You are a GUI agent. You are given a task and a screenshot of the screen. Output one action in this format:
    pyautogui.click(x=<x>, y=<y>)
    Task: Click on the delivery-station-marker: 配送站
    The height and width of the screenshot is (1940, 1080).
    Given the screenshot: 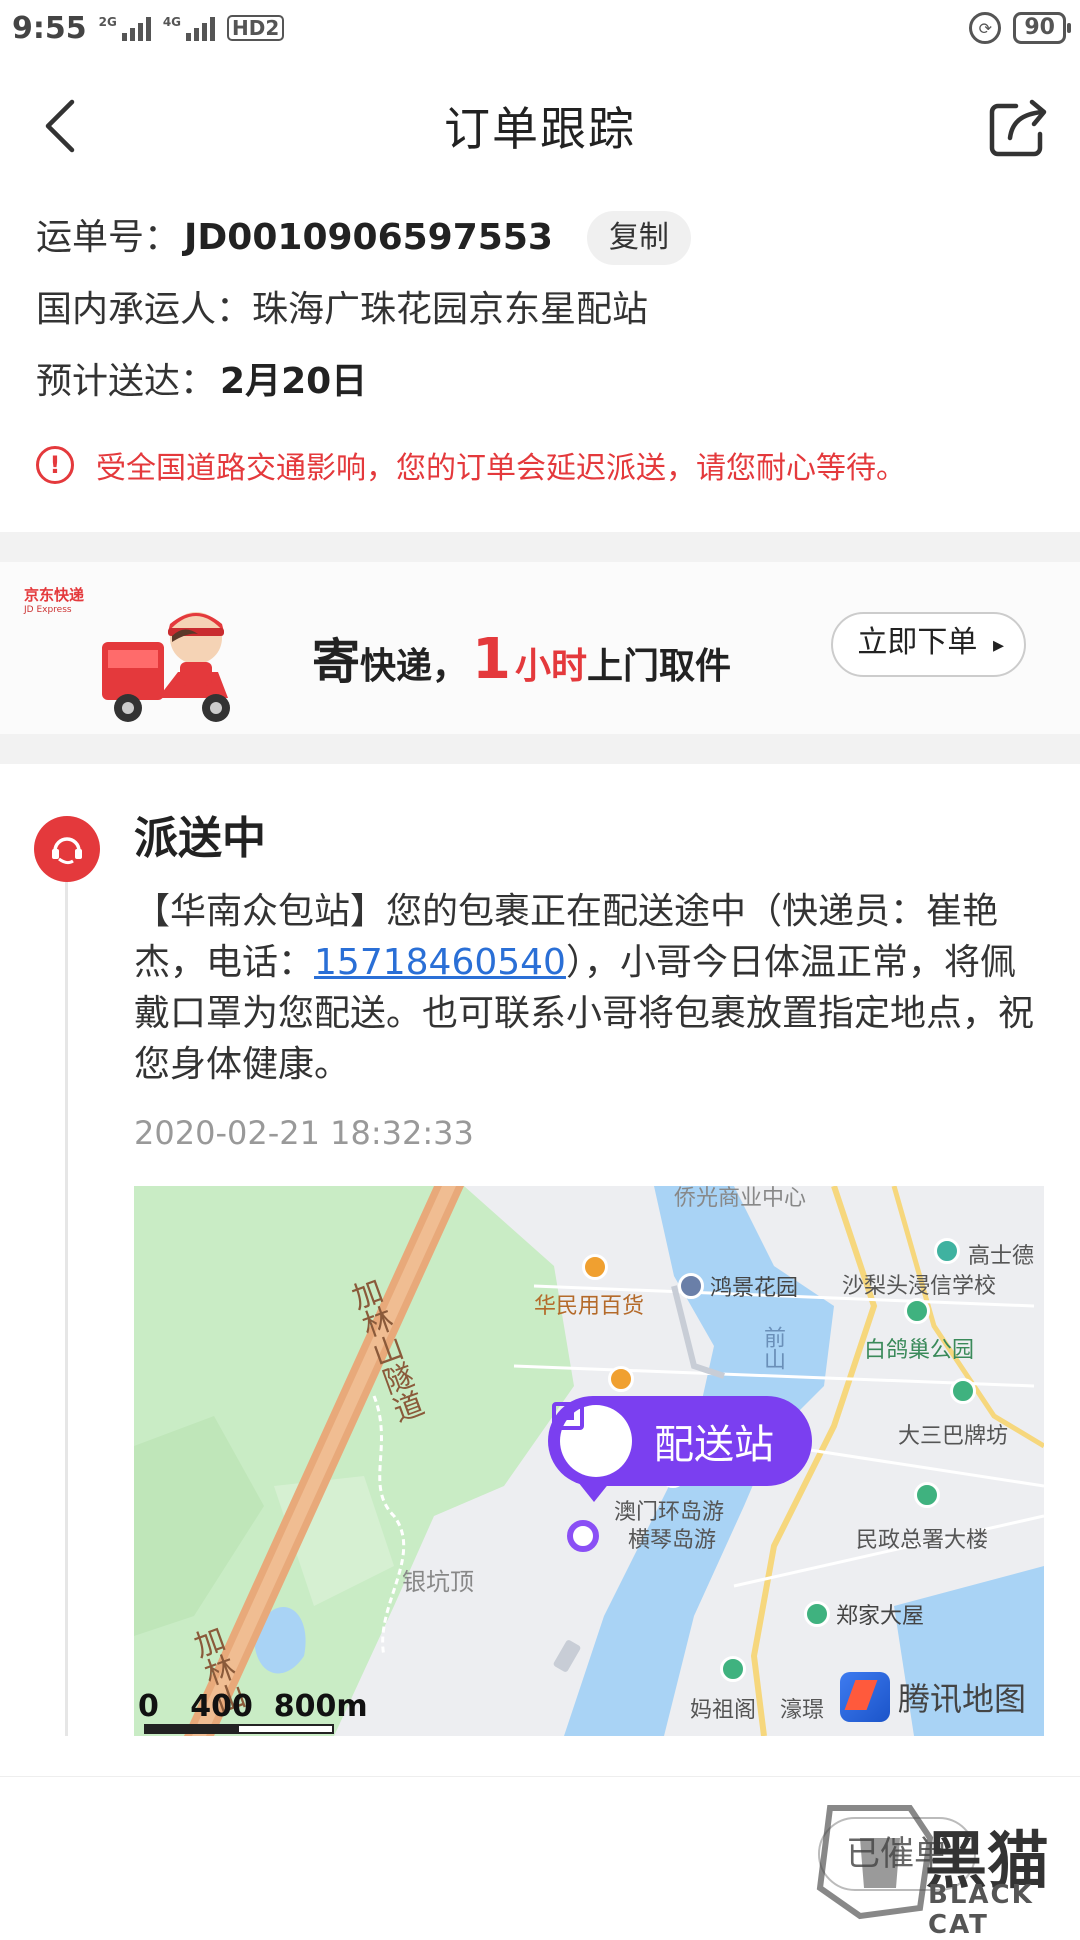 What is the action you would take?
    pyautogui.click(x=680, y=1441)
    